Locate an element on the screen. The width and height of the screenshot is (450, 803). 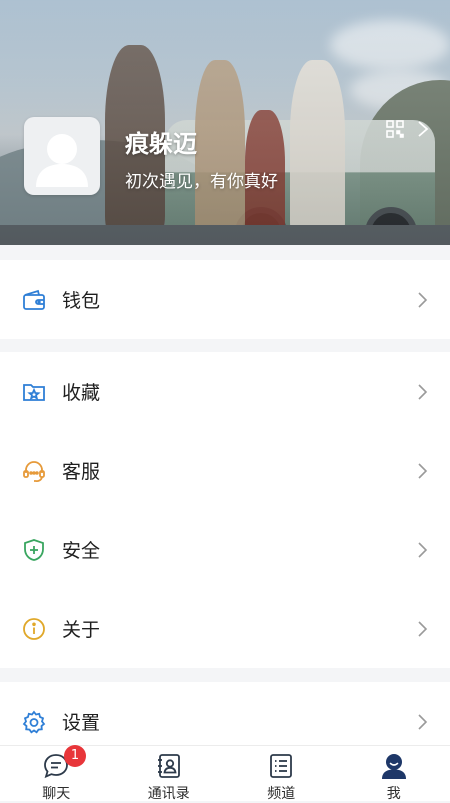
qr-code-icon is located at coordinates (395, 129).